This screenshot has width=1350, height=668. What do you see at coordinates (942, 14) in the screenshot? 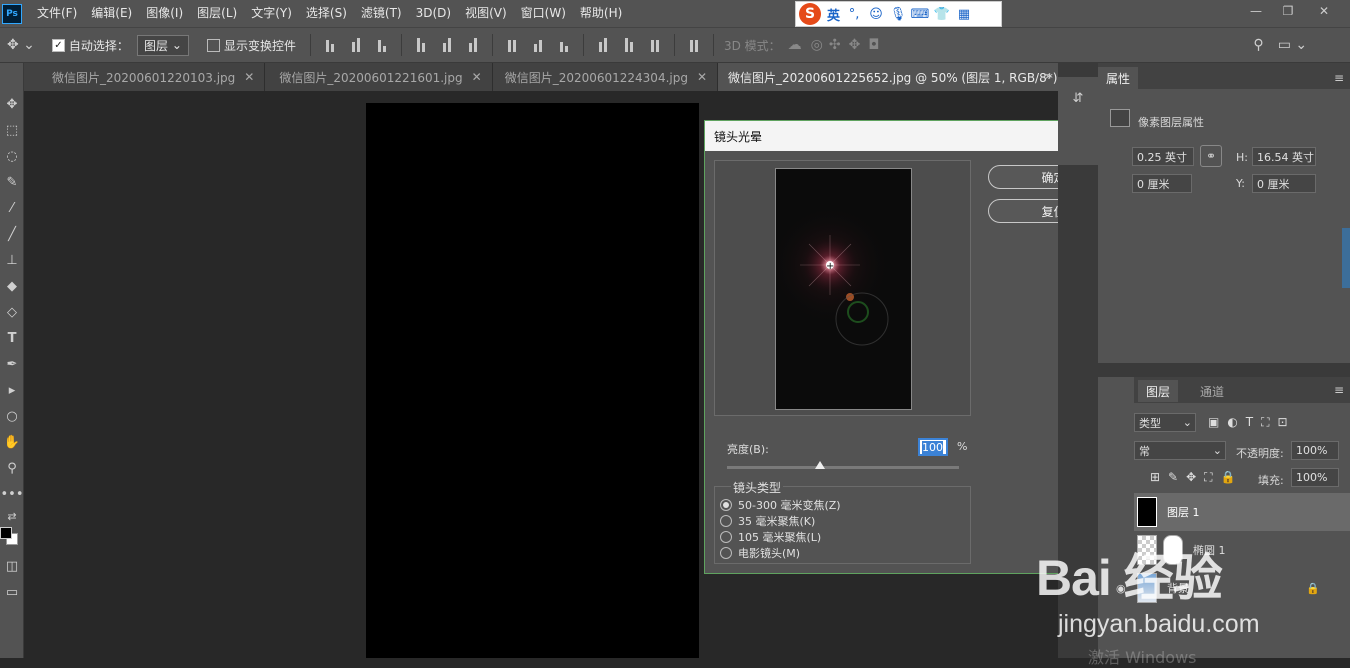
I see `shirt-icon: 👕` at bounding box center [942, 14].